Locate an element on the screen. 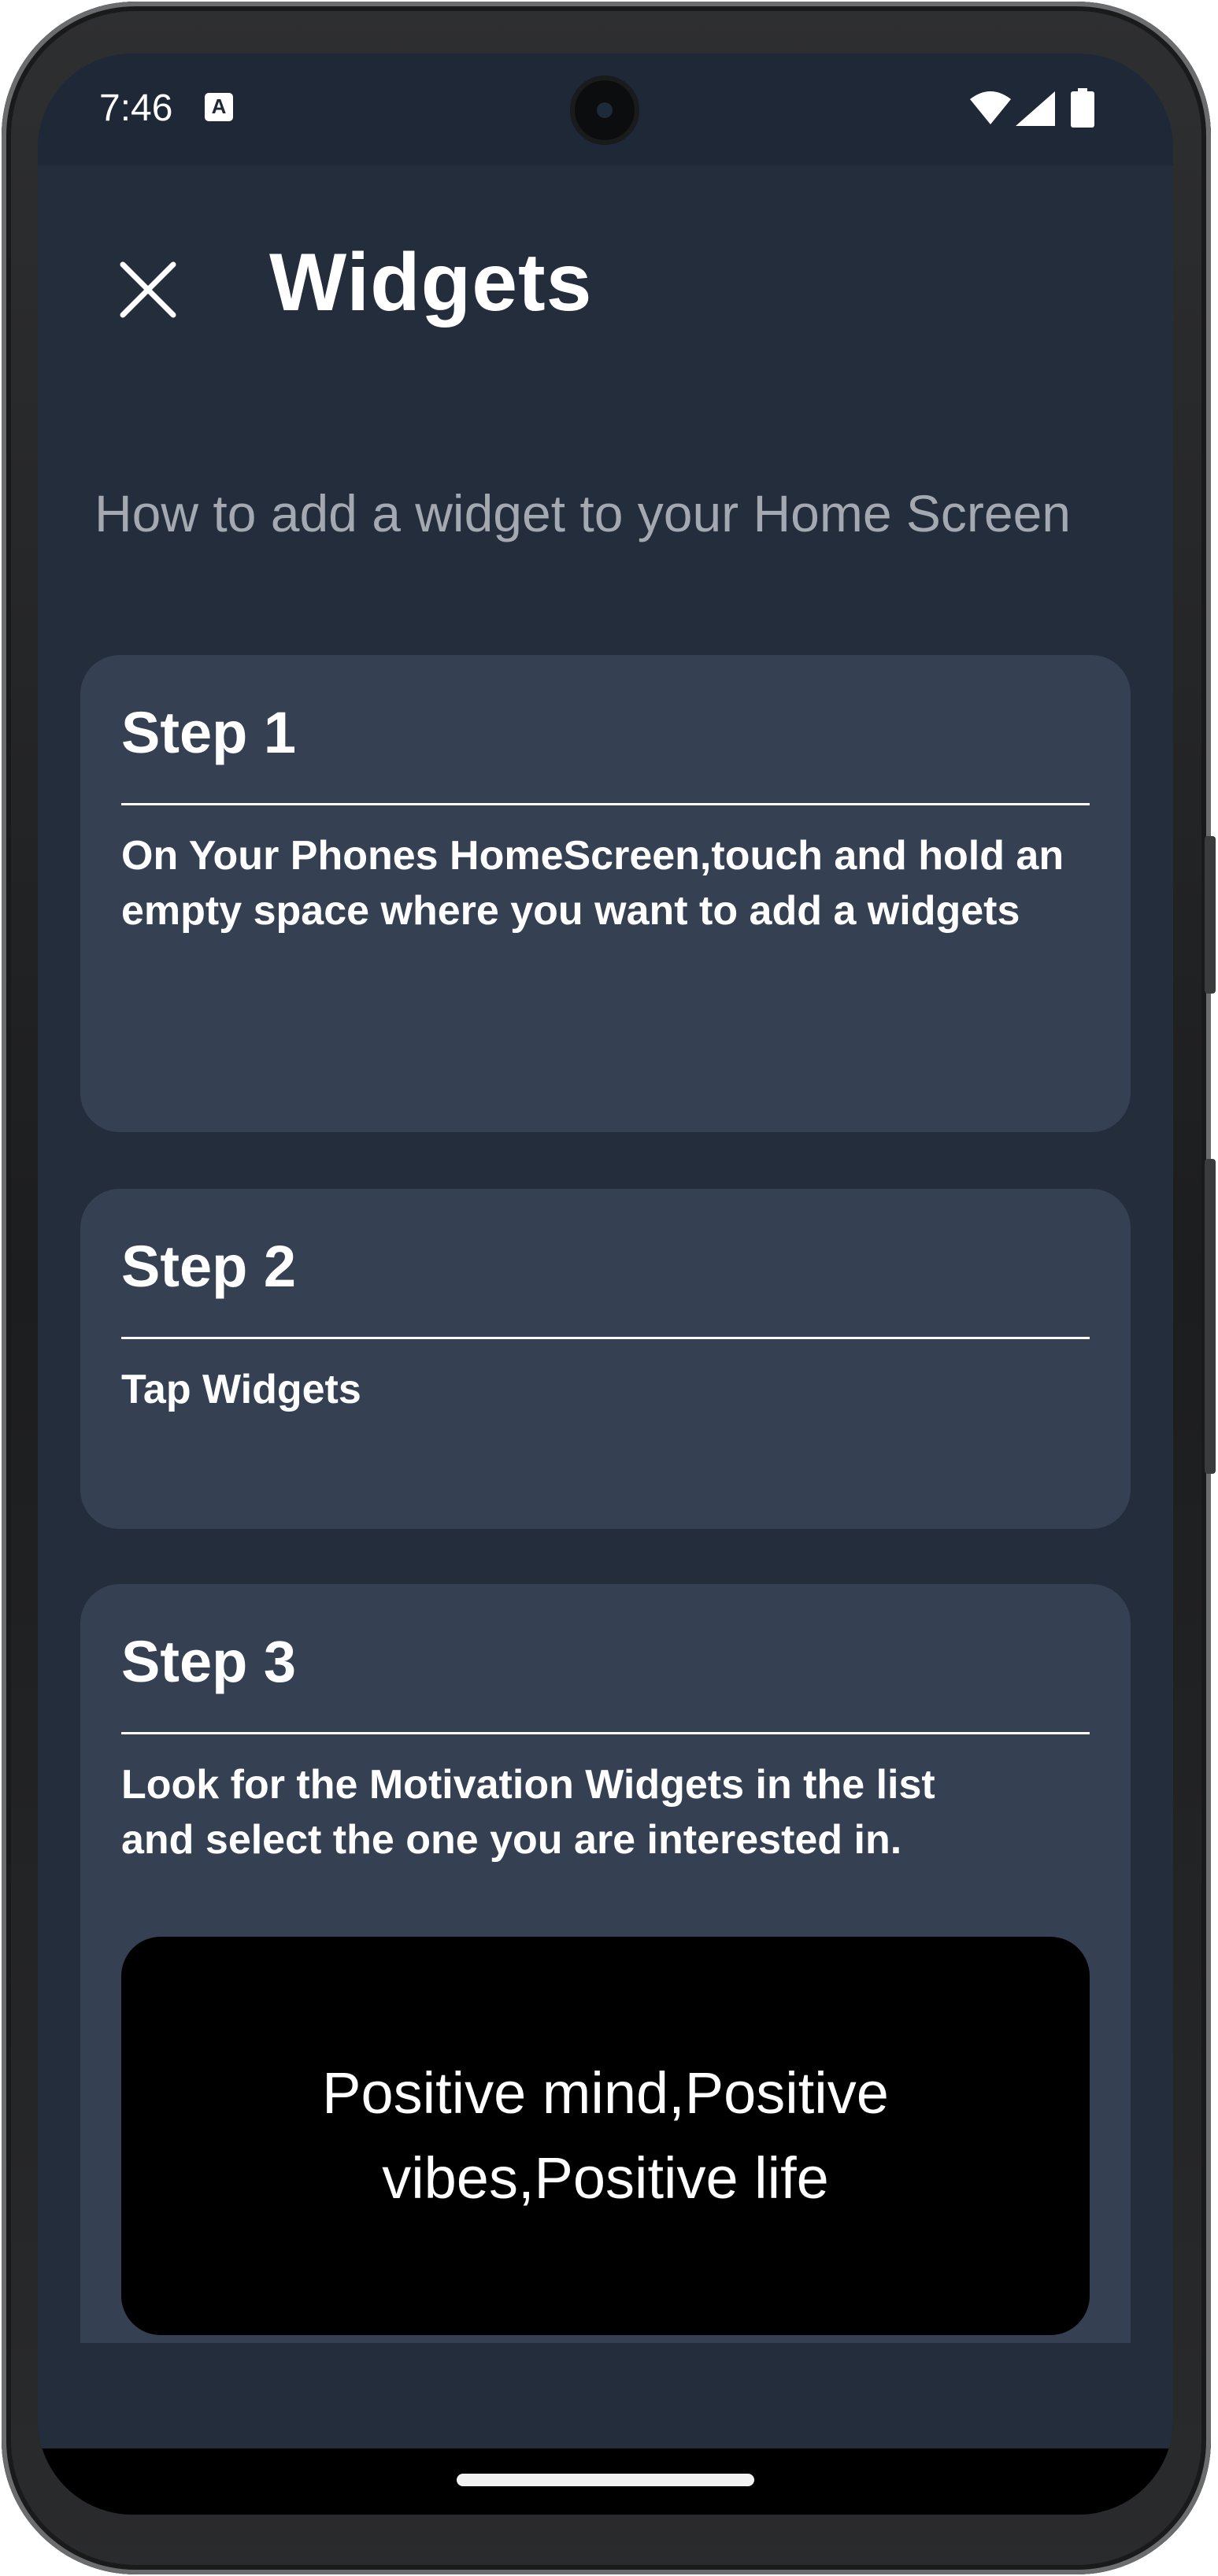 The image size is (1218, 2576). step-title: Step 1 is located at coordinates (209, 732).